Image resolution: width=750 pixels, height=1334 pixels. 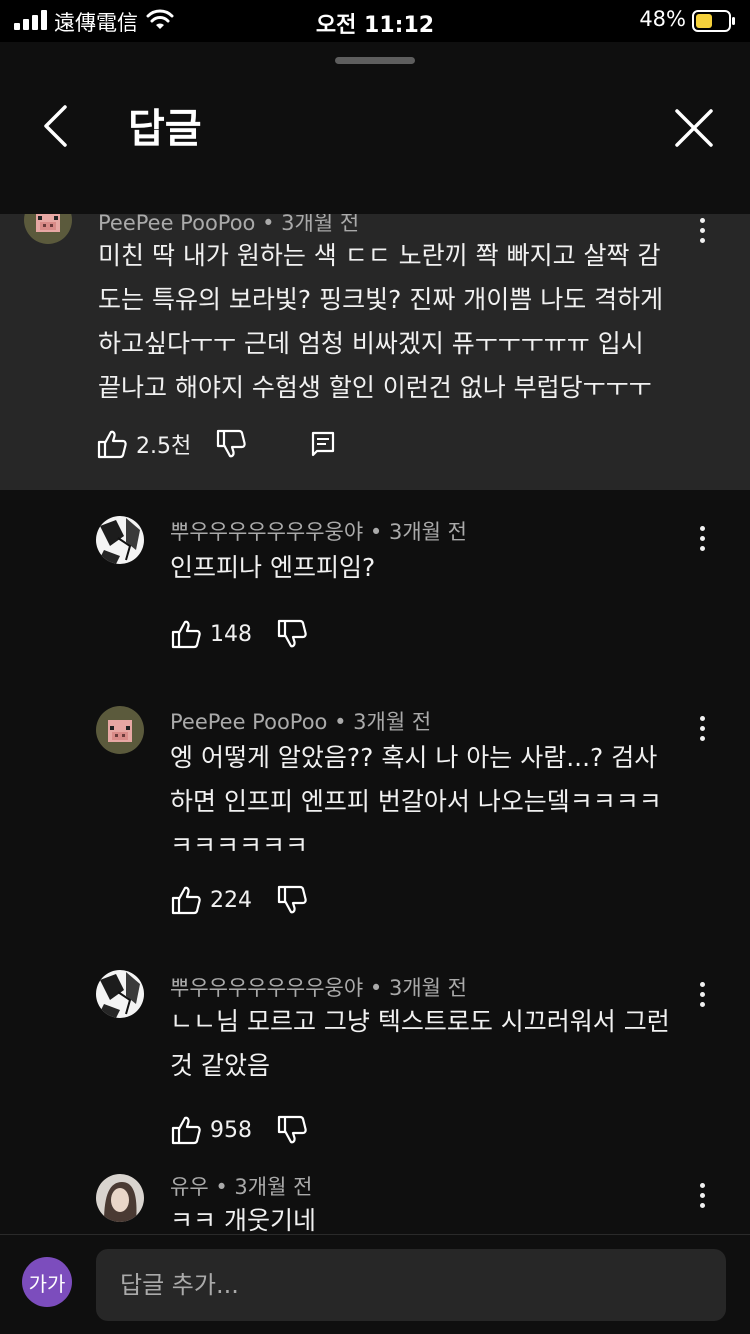 I want to click on comment-actions: 148, so click(x=239, y=634).